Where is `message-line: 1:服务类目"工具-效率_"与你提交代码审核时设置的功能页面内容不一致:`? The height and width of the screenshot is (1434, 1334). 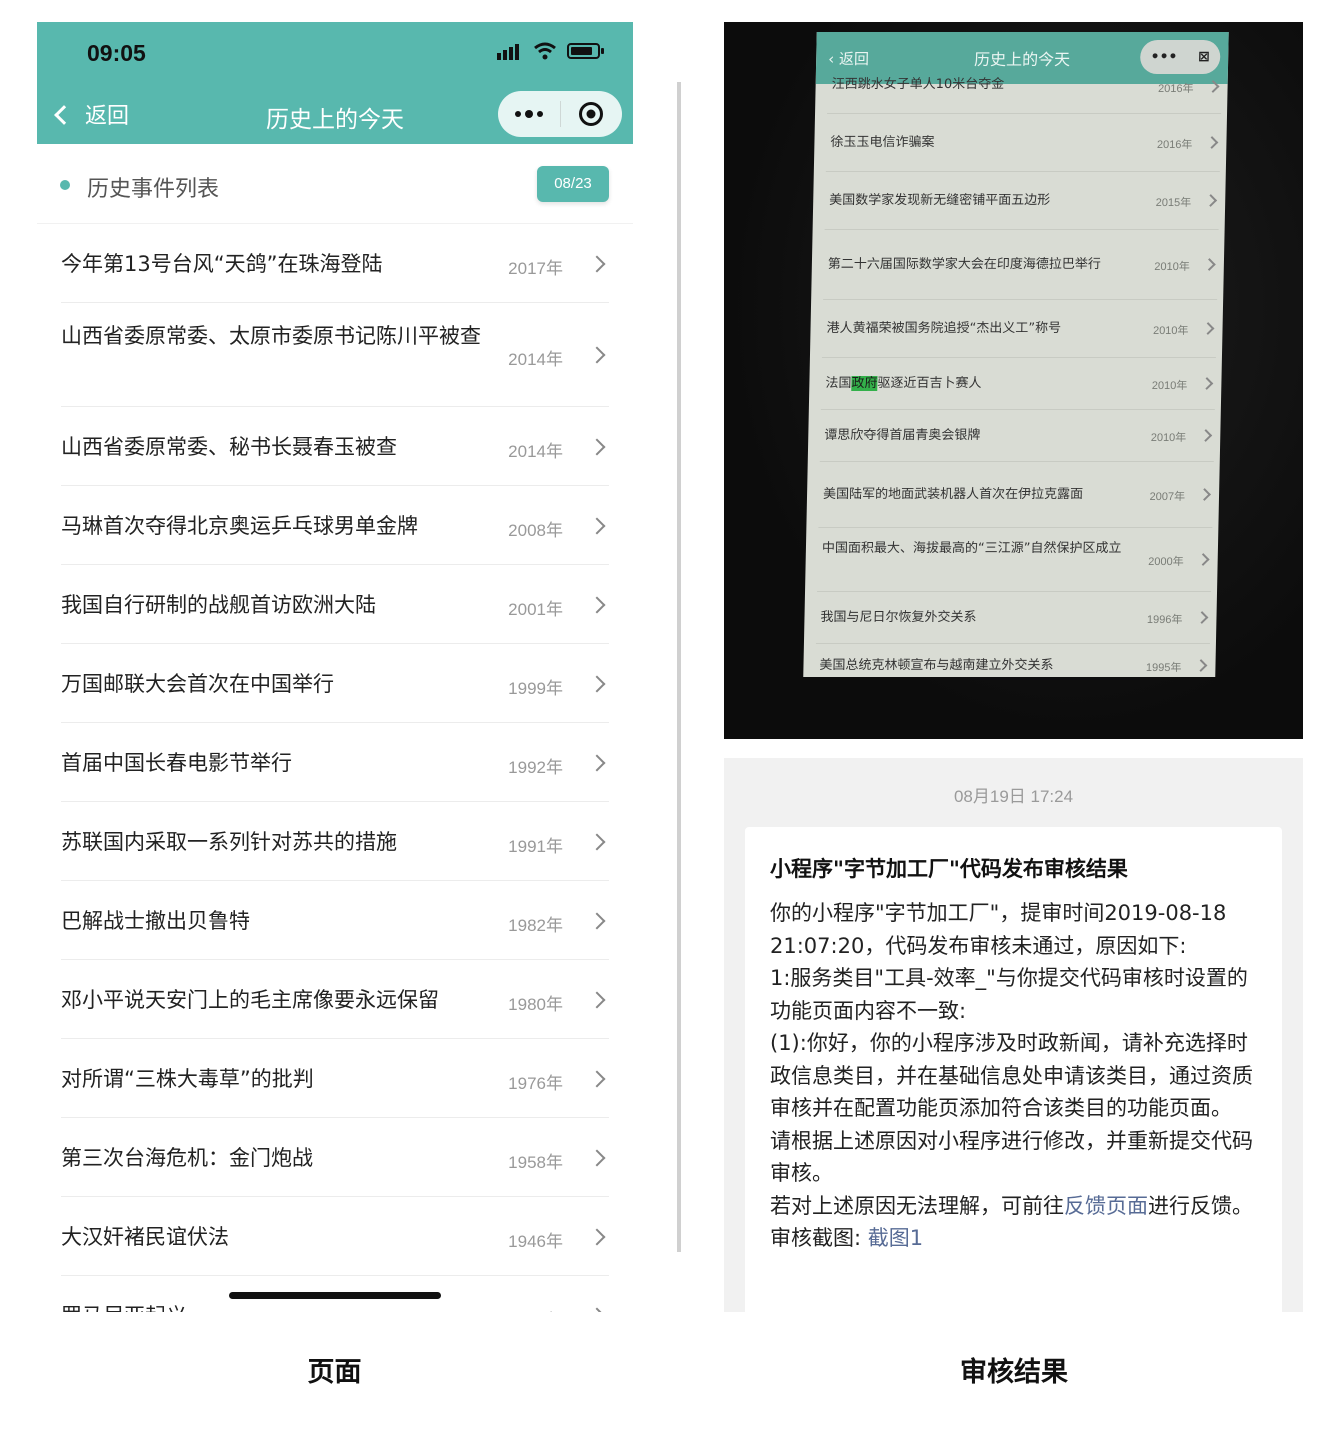
message-line: 1:服务类目"工具-效率_"与你提交代码审核时设置的功能页面内容不一致: is located at coordinates (1009, 994).